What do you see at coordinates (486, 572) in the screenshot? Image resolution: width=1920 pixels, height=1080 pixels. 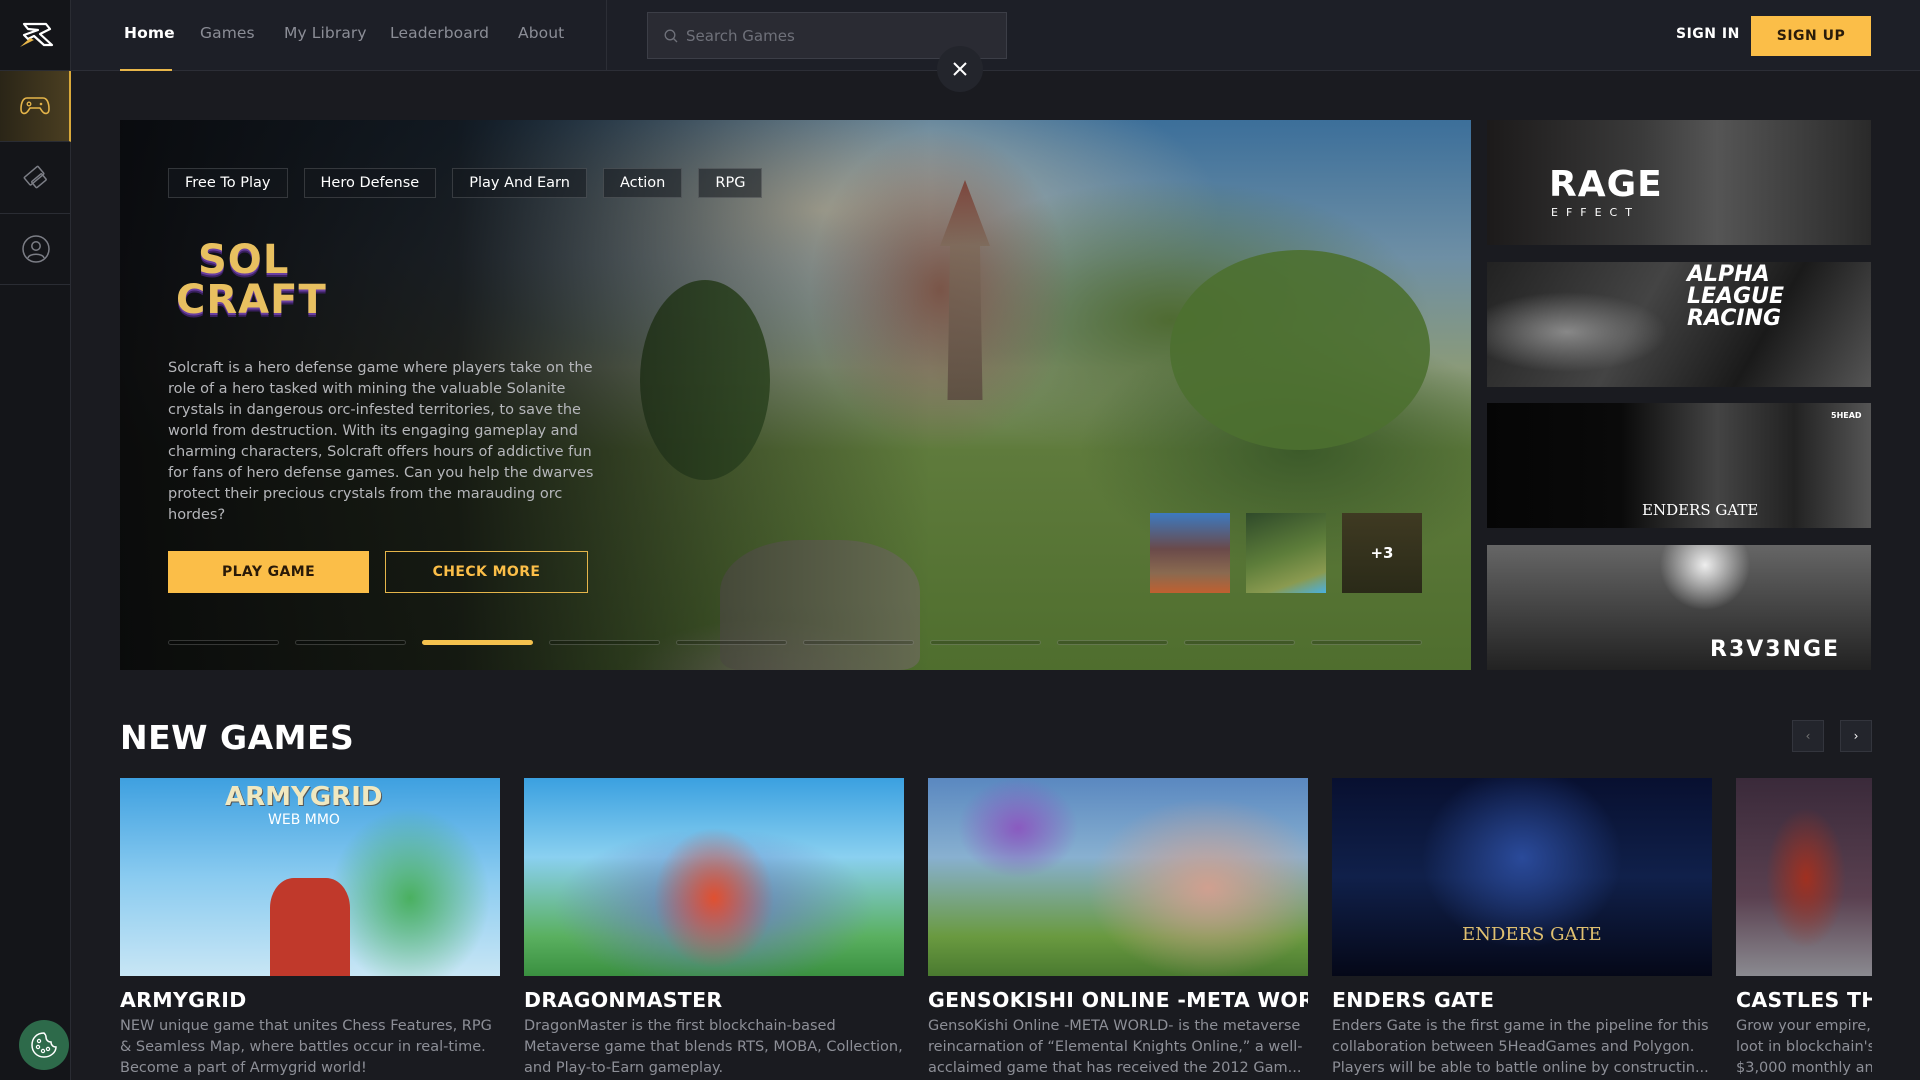 I see `check-more-button: CHECK MORE` at bounding box center [486, 572].